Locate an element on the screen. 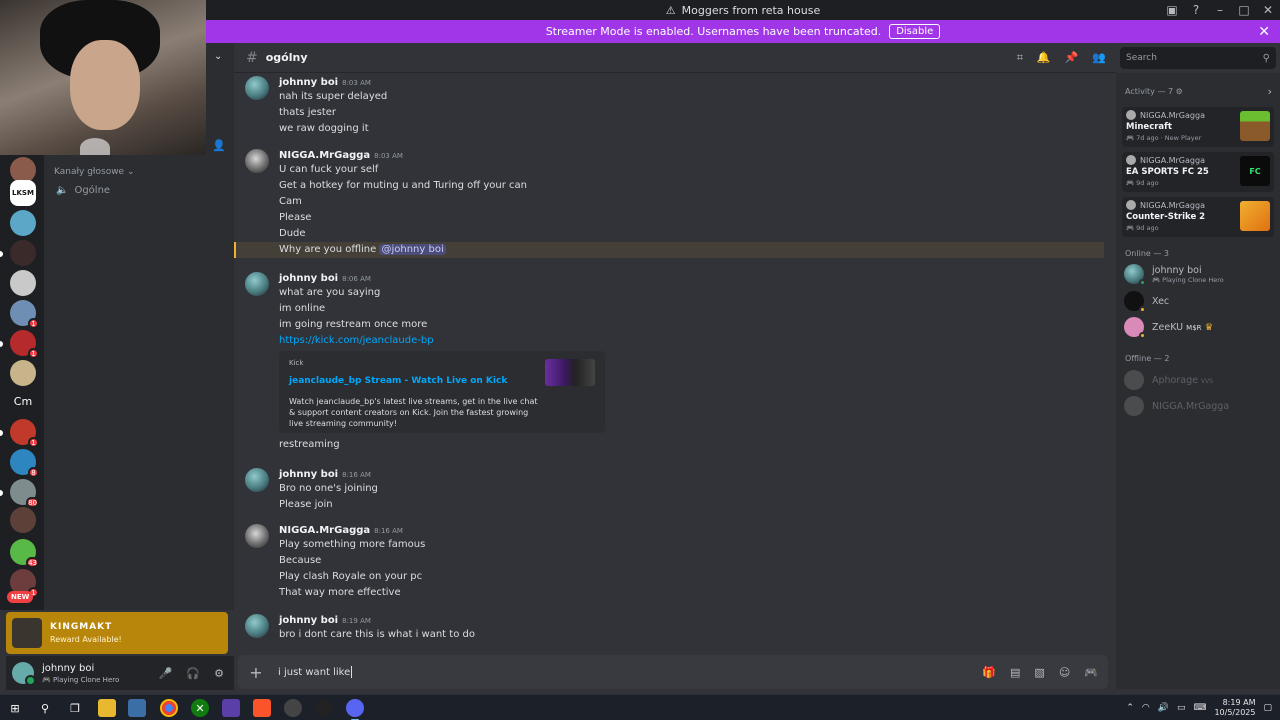 The height and width of the screenshot is (720, 1280). gear-icon: ⚙ is located at coordinates (219, 673).